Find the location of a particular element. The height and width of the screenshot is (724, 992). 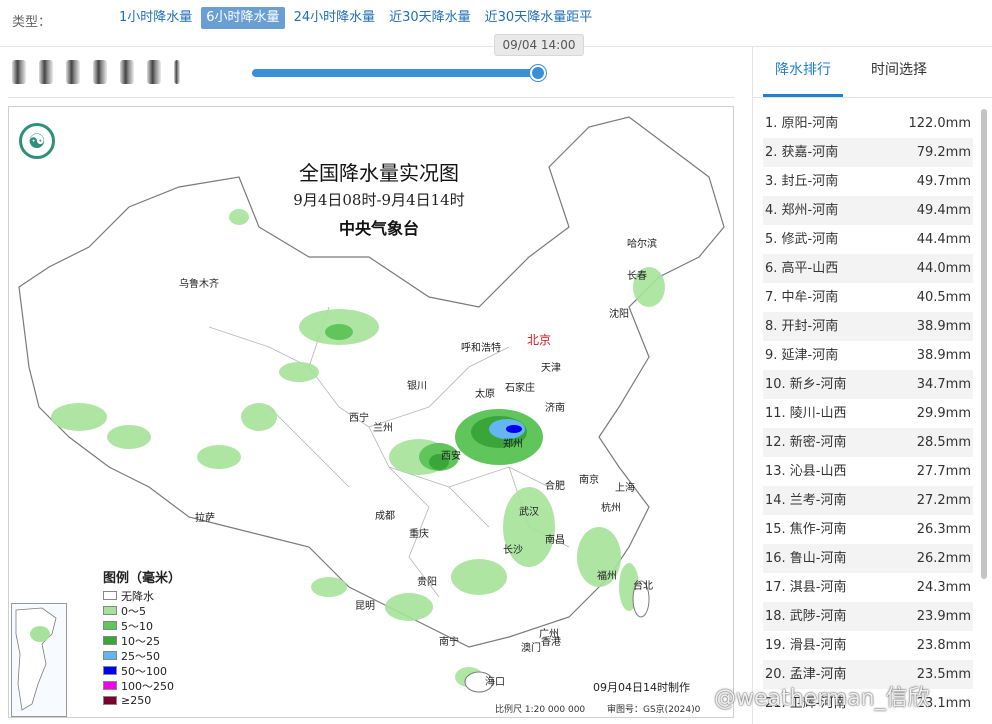

precip-value: 40.5mm is located at coordinates (943, 297).